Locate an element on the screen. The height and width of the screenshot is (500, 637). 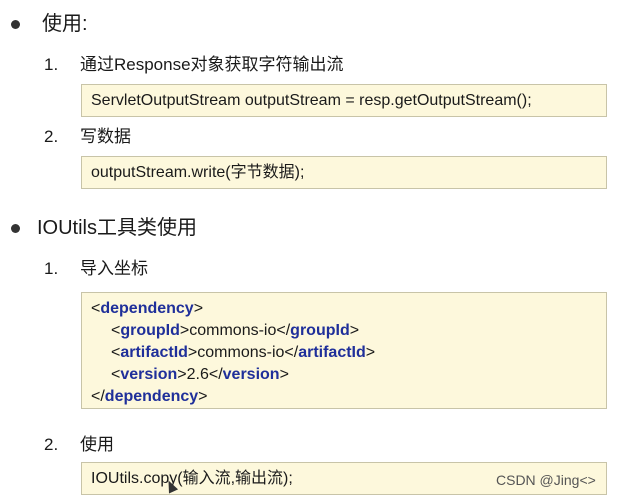
xml-line-artifactid: <artifactId>commons-io</artifactId> is located at coordinates (243, 352).